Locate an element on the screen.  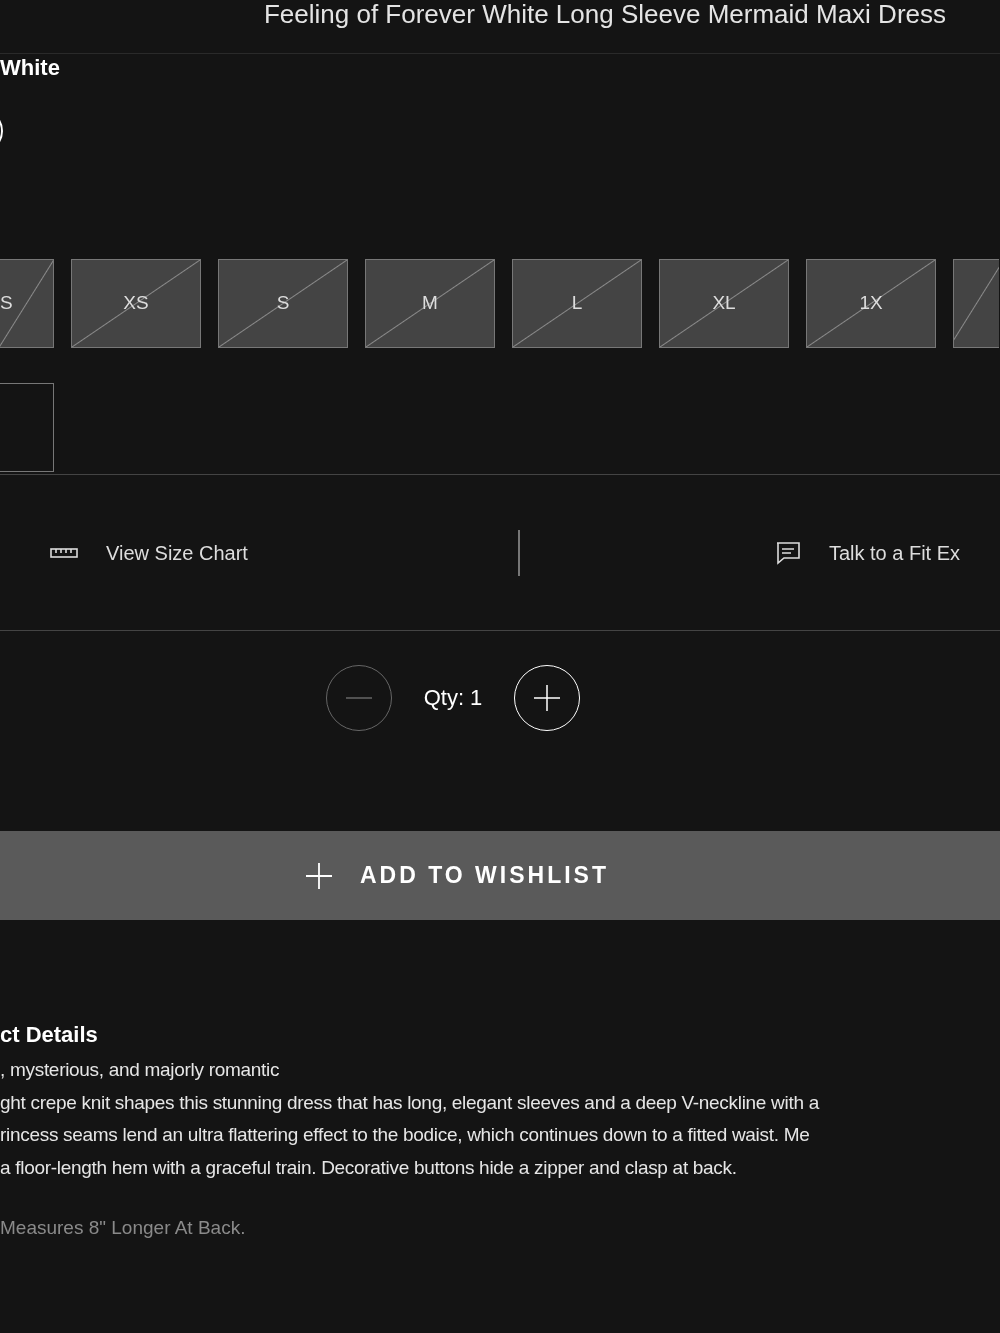
description-line: rincess seams lend an ultra flattering effect to the bodice, which continues down to a fitted waist. Me is located at coordinates (405, 1135).